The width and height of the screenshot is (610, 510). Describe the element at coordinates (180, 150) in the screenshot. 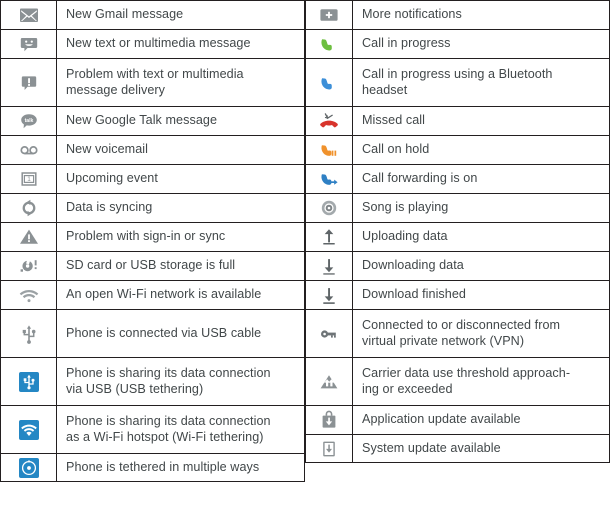

I see `row-label: New voicemail` at that location.